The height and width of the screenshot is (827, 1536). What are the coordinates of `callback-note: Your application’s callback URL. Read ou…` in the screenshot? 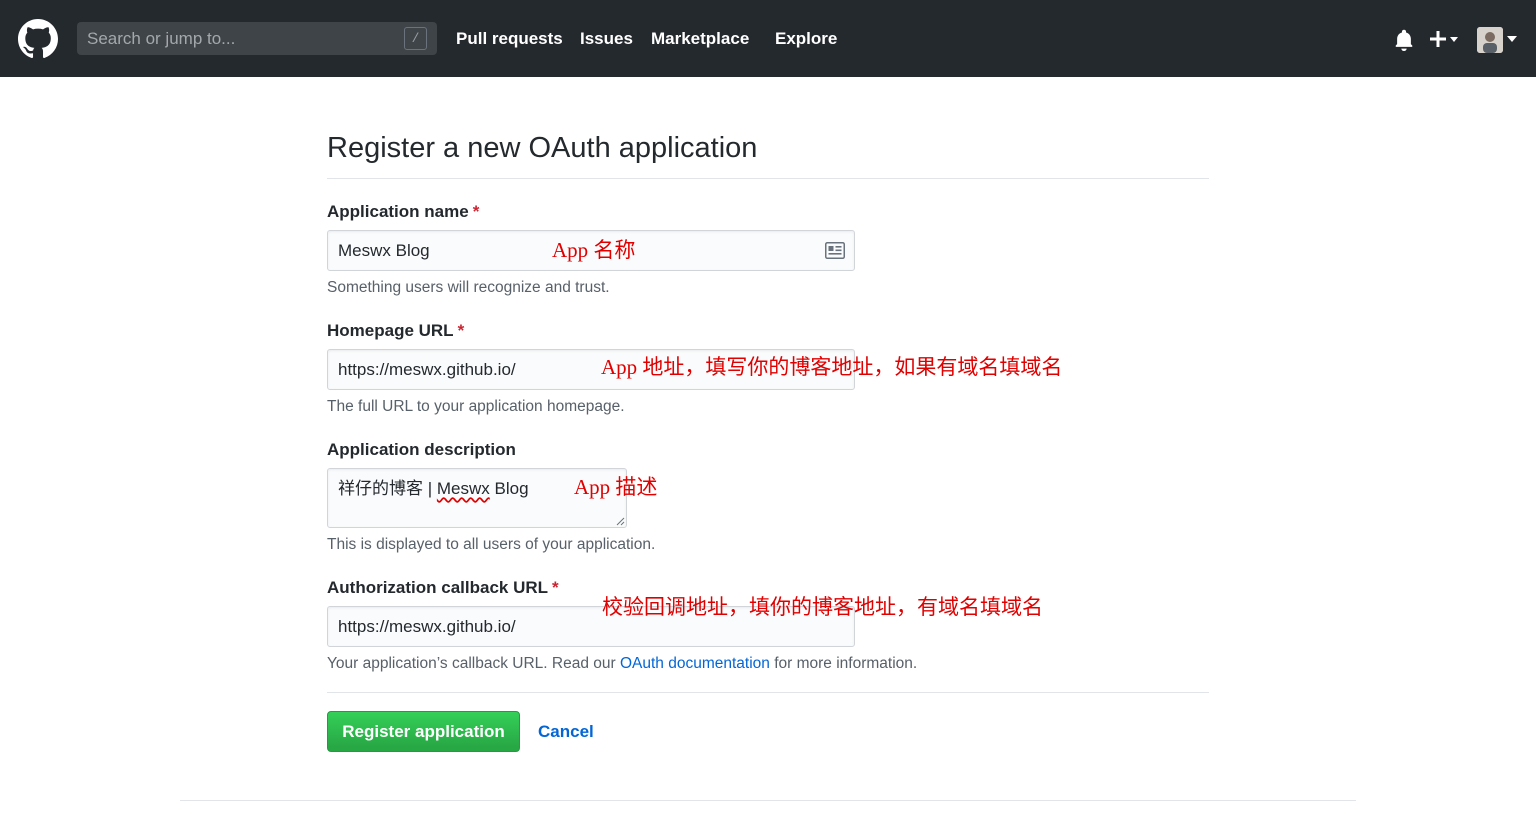 It's located at (622, 663).